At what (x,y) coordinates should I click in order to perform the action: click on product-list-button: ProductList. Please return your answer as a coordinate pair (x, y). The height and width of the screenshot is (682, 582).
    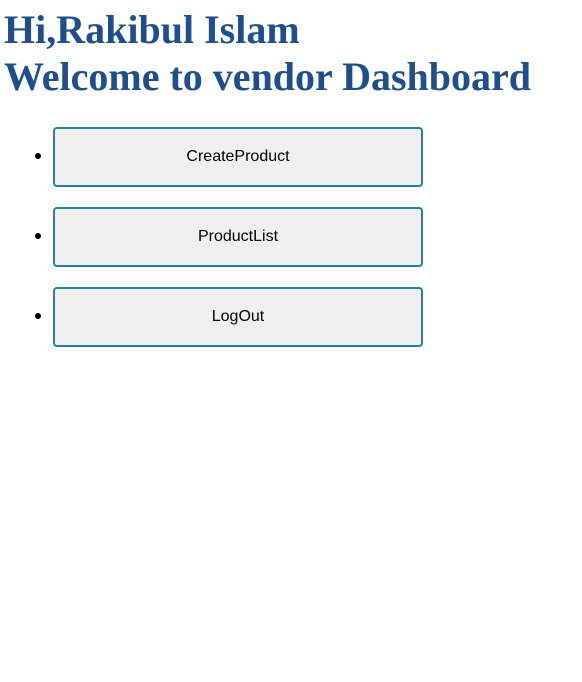
    Looking at the image, I should click on (238, 237).